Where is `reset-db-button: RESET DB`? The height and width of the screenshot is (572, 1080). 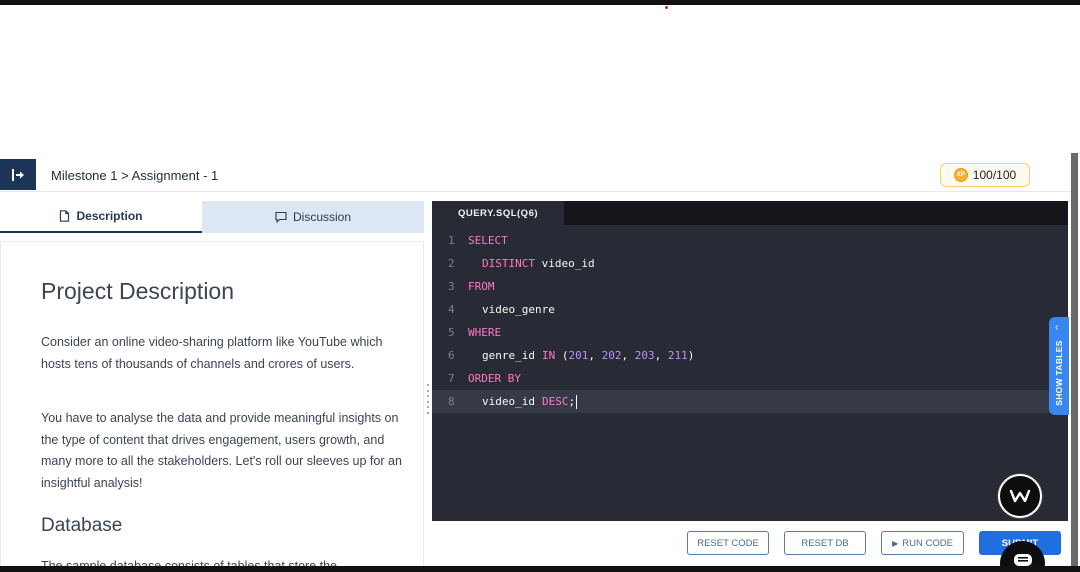 reset-db-button: RESET DB is located at coordinates (825, 543).